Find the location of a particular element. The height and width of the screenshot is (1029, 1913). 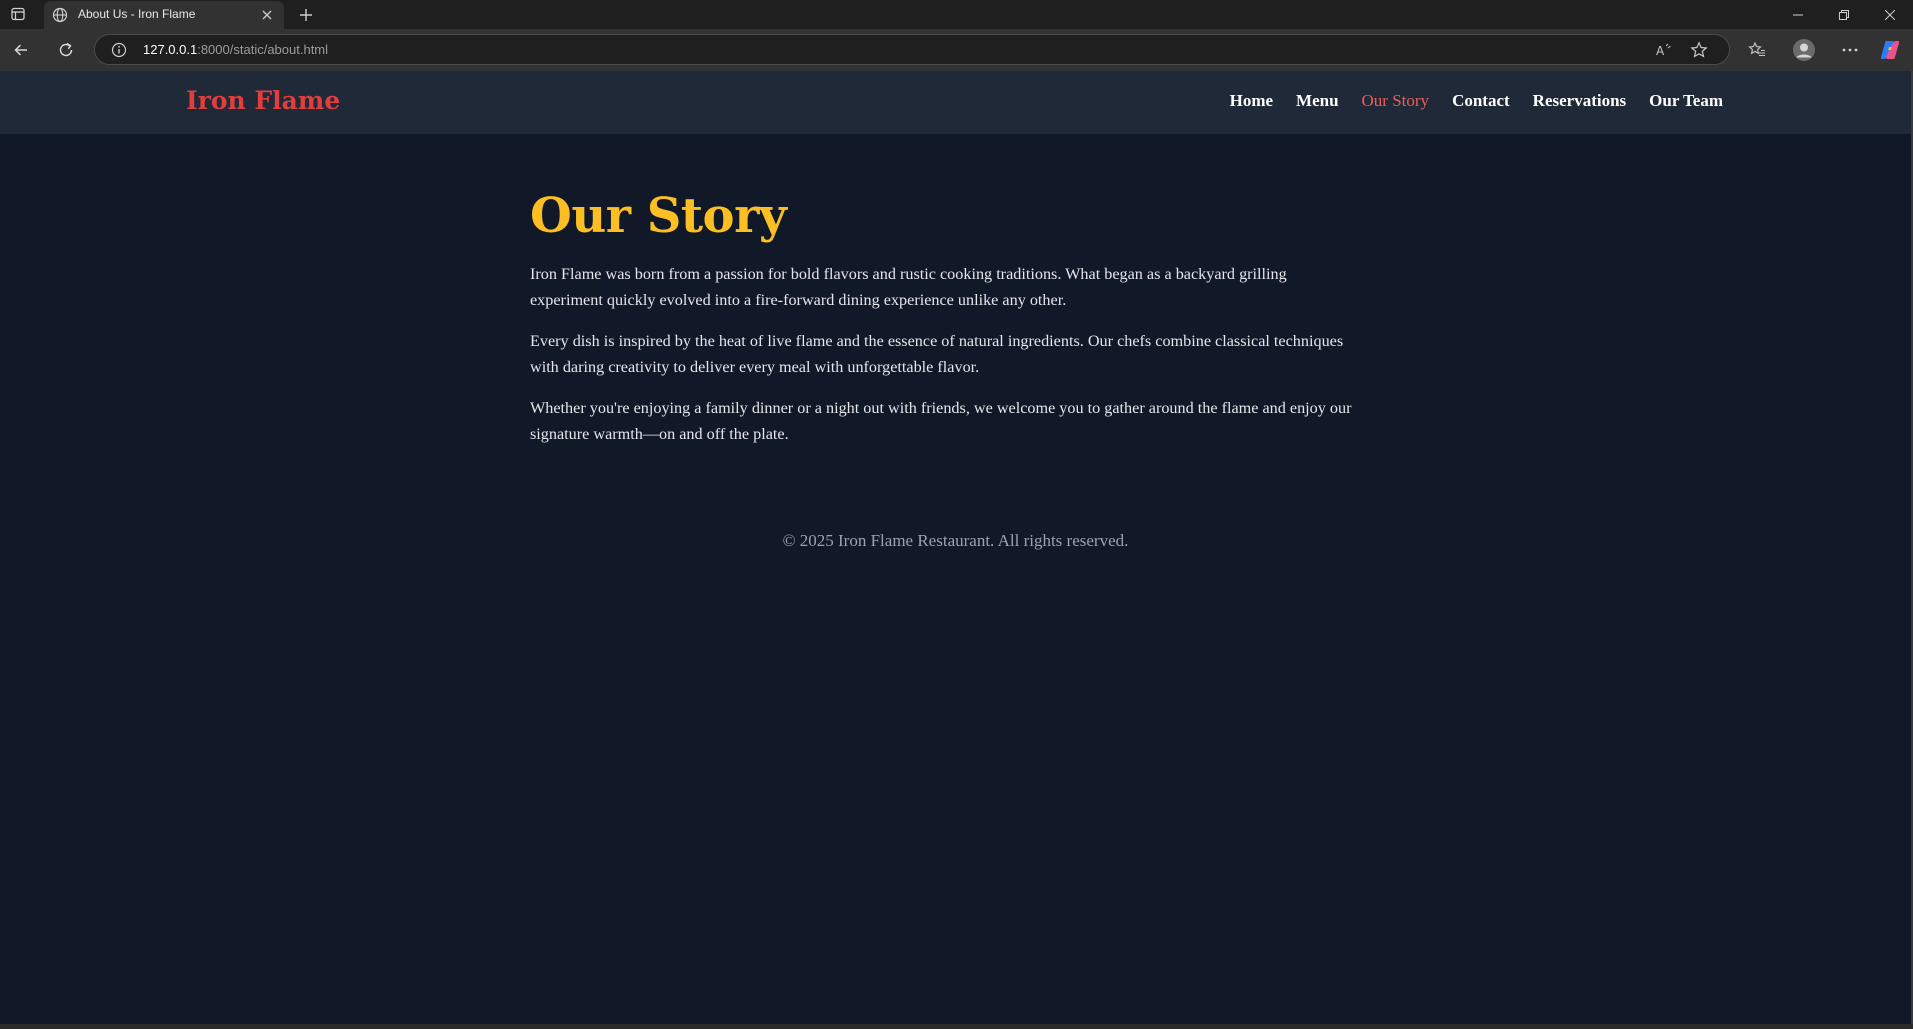

url-path: :8000/static/about.html is located at coordinates (263, 49).